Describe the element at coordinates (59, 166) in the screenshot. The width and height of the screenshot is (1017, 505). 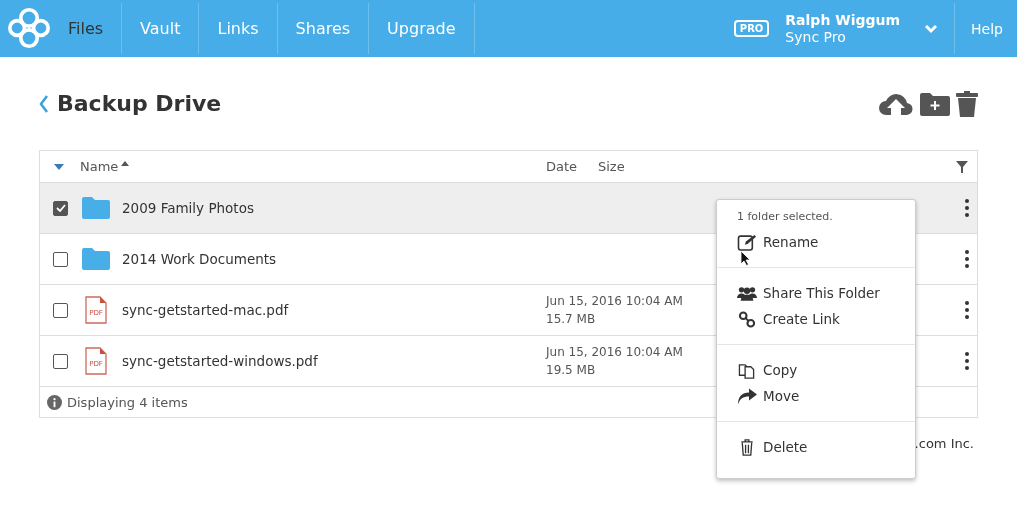
I see `caret-down-icon` at that location.